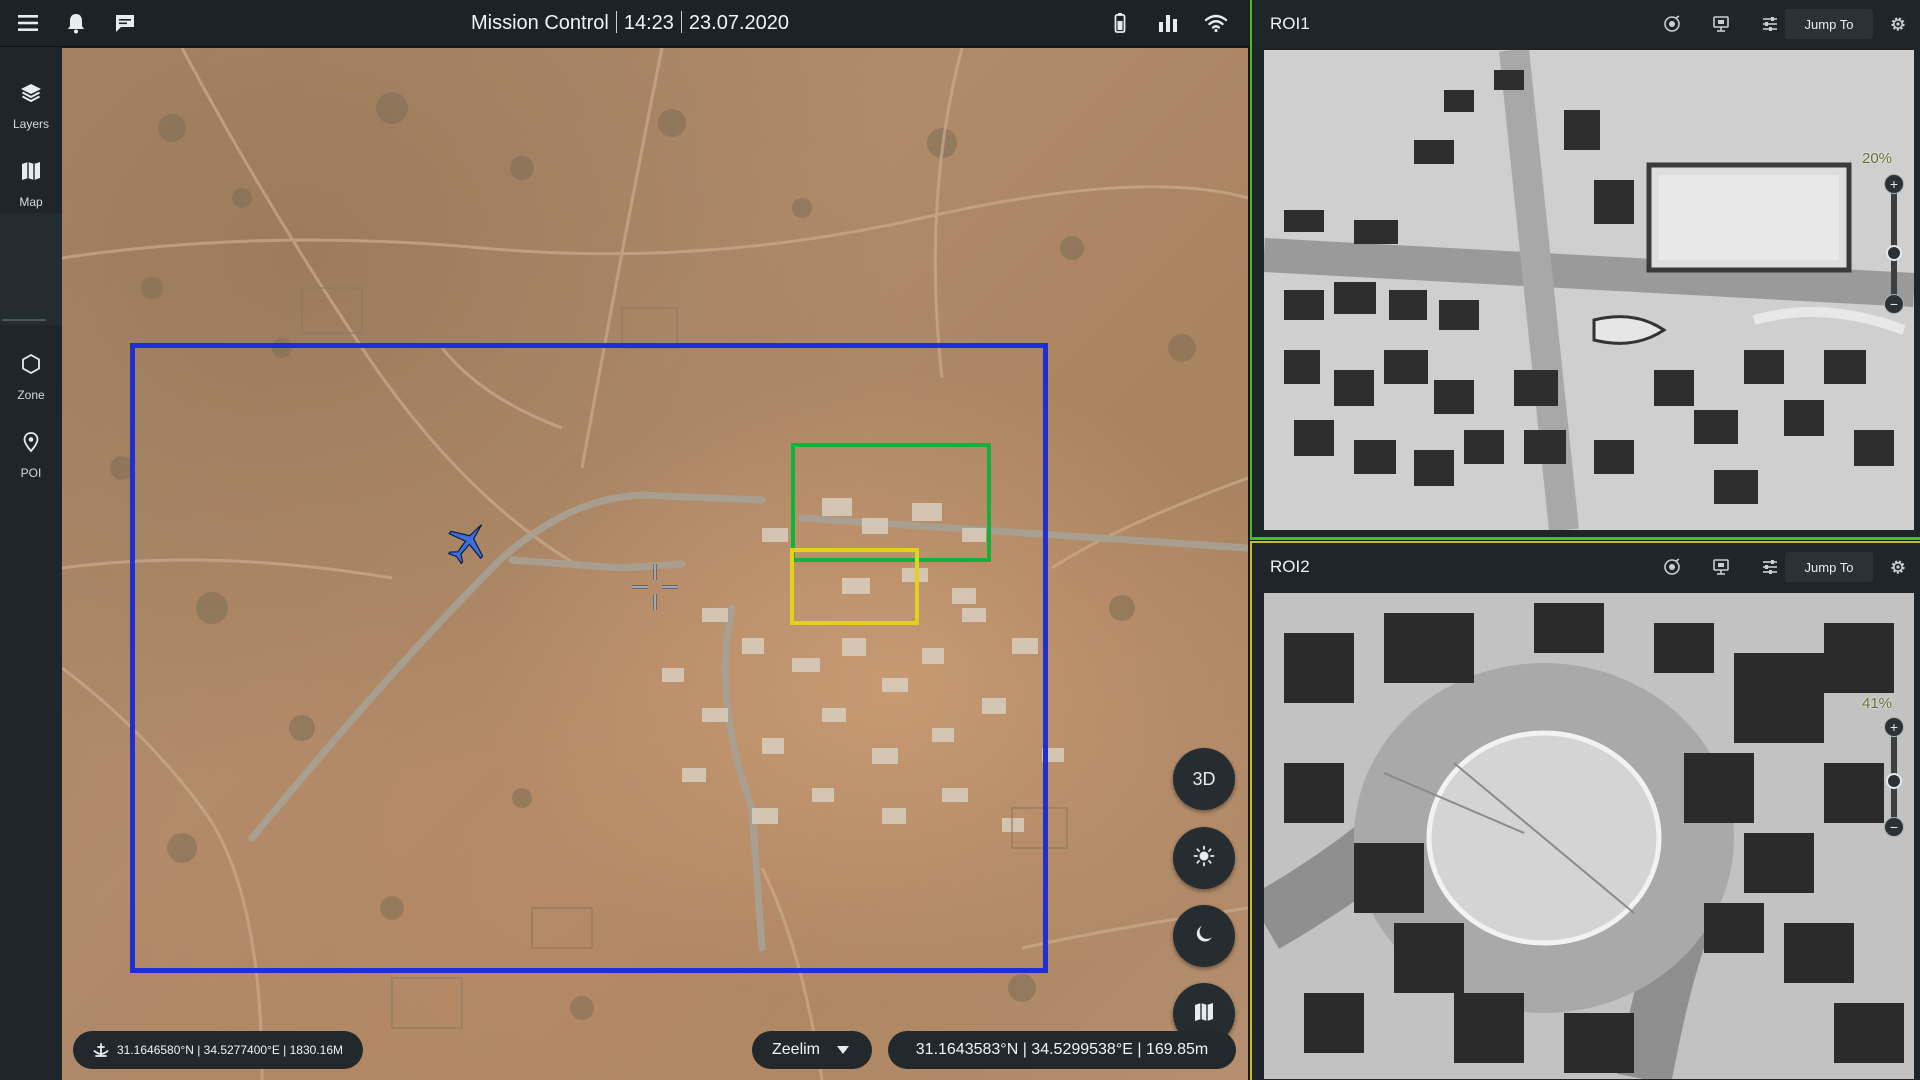 The height and width of the screenshot is (1080, 1920). I want to click on roi1-zone, so click(891, 502).